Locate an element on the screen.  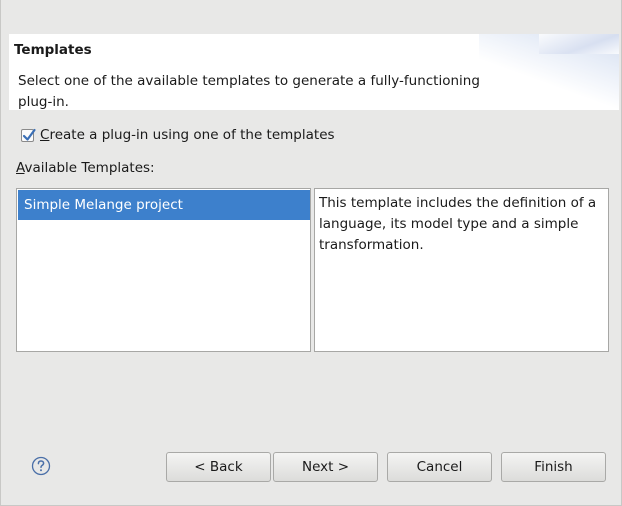
checkmark-icon is located at coordinates (29, 134).